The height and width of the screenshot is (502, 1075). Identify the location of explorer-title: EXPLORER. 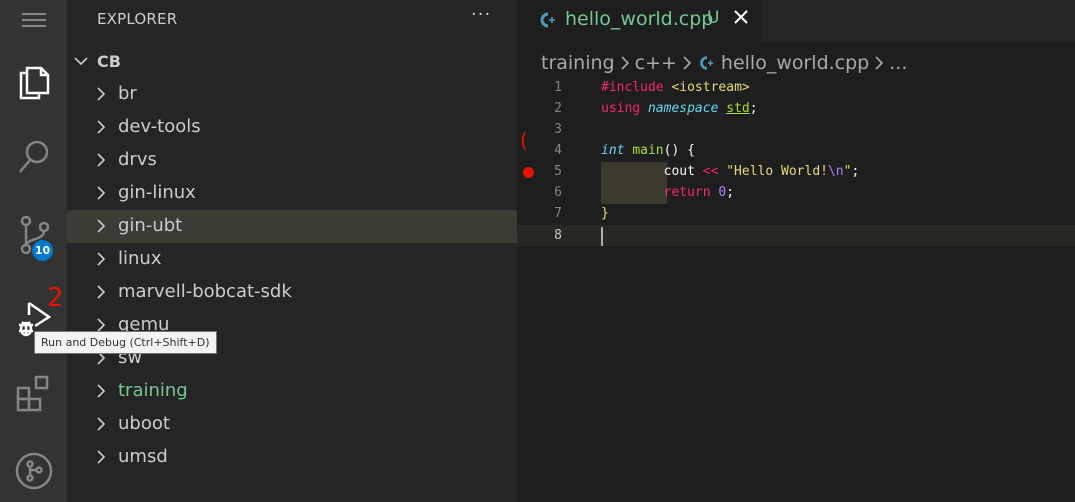
(137, 19).